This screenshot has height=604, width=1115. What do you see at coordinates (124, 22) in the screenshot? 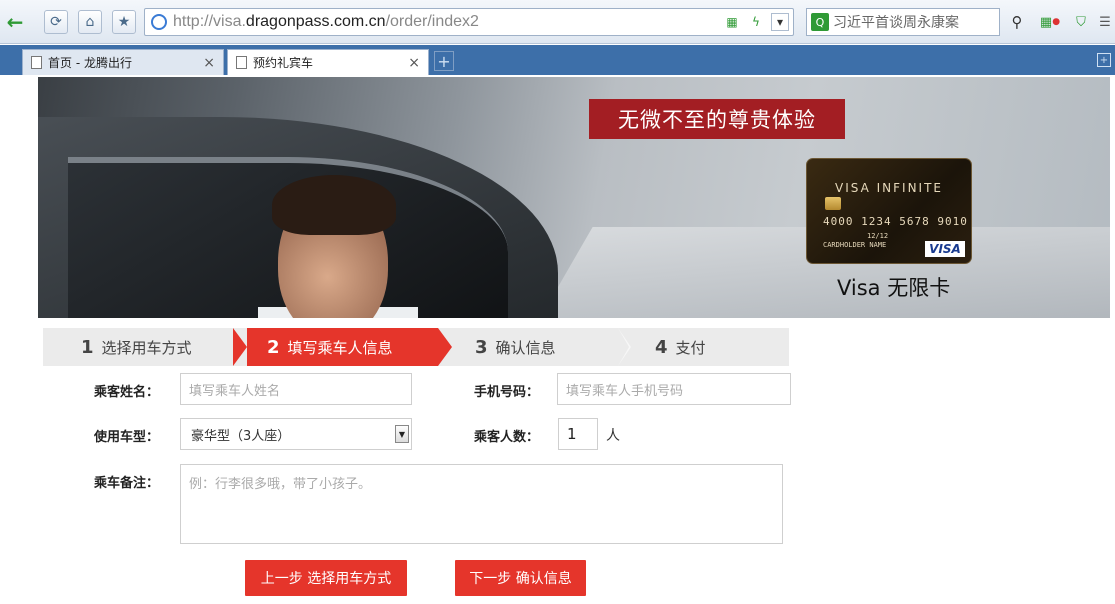
I see `star-icon: ★` at bounding box center [124, 22].